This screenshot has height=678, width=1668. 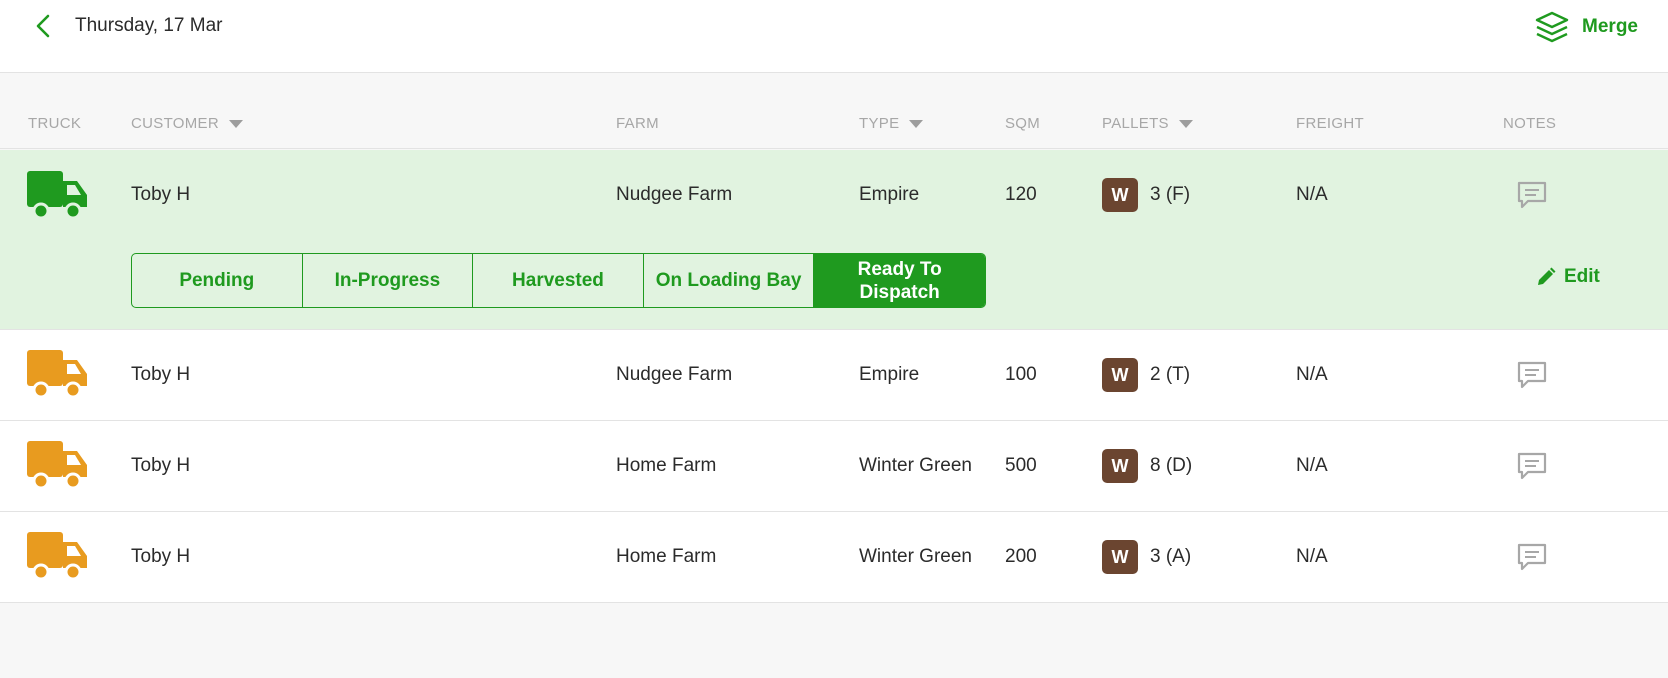 What do you see at coordinates (1170, 374) in the screenshot?
I see `pallets-cell: 2 (T)` at bounding box center [1170, 374].